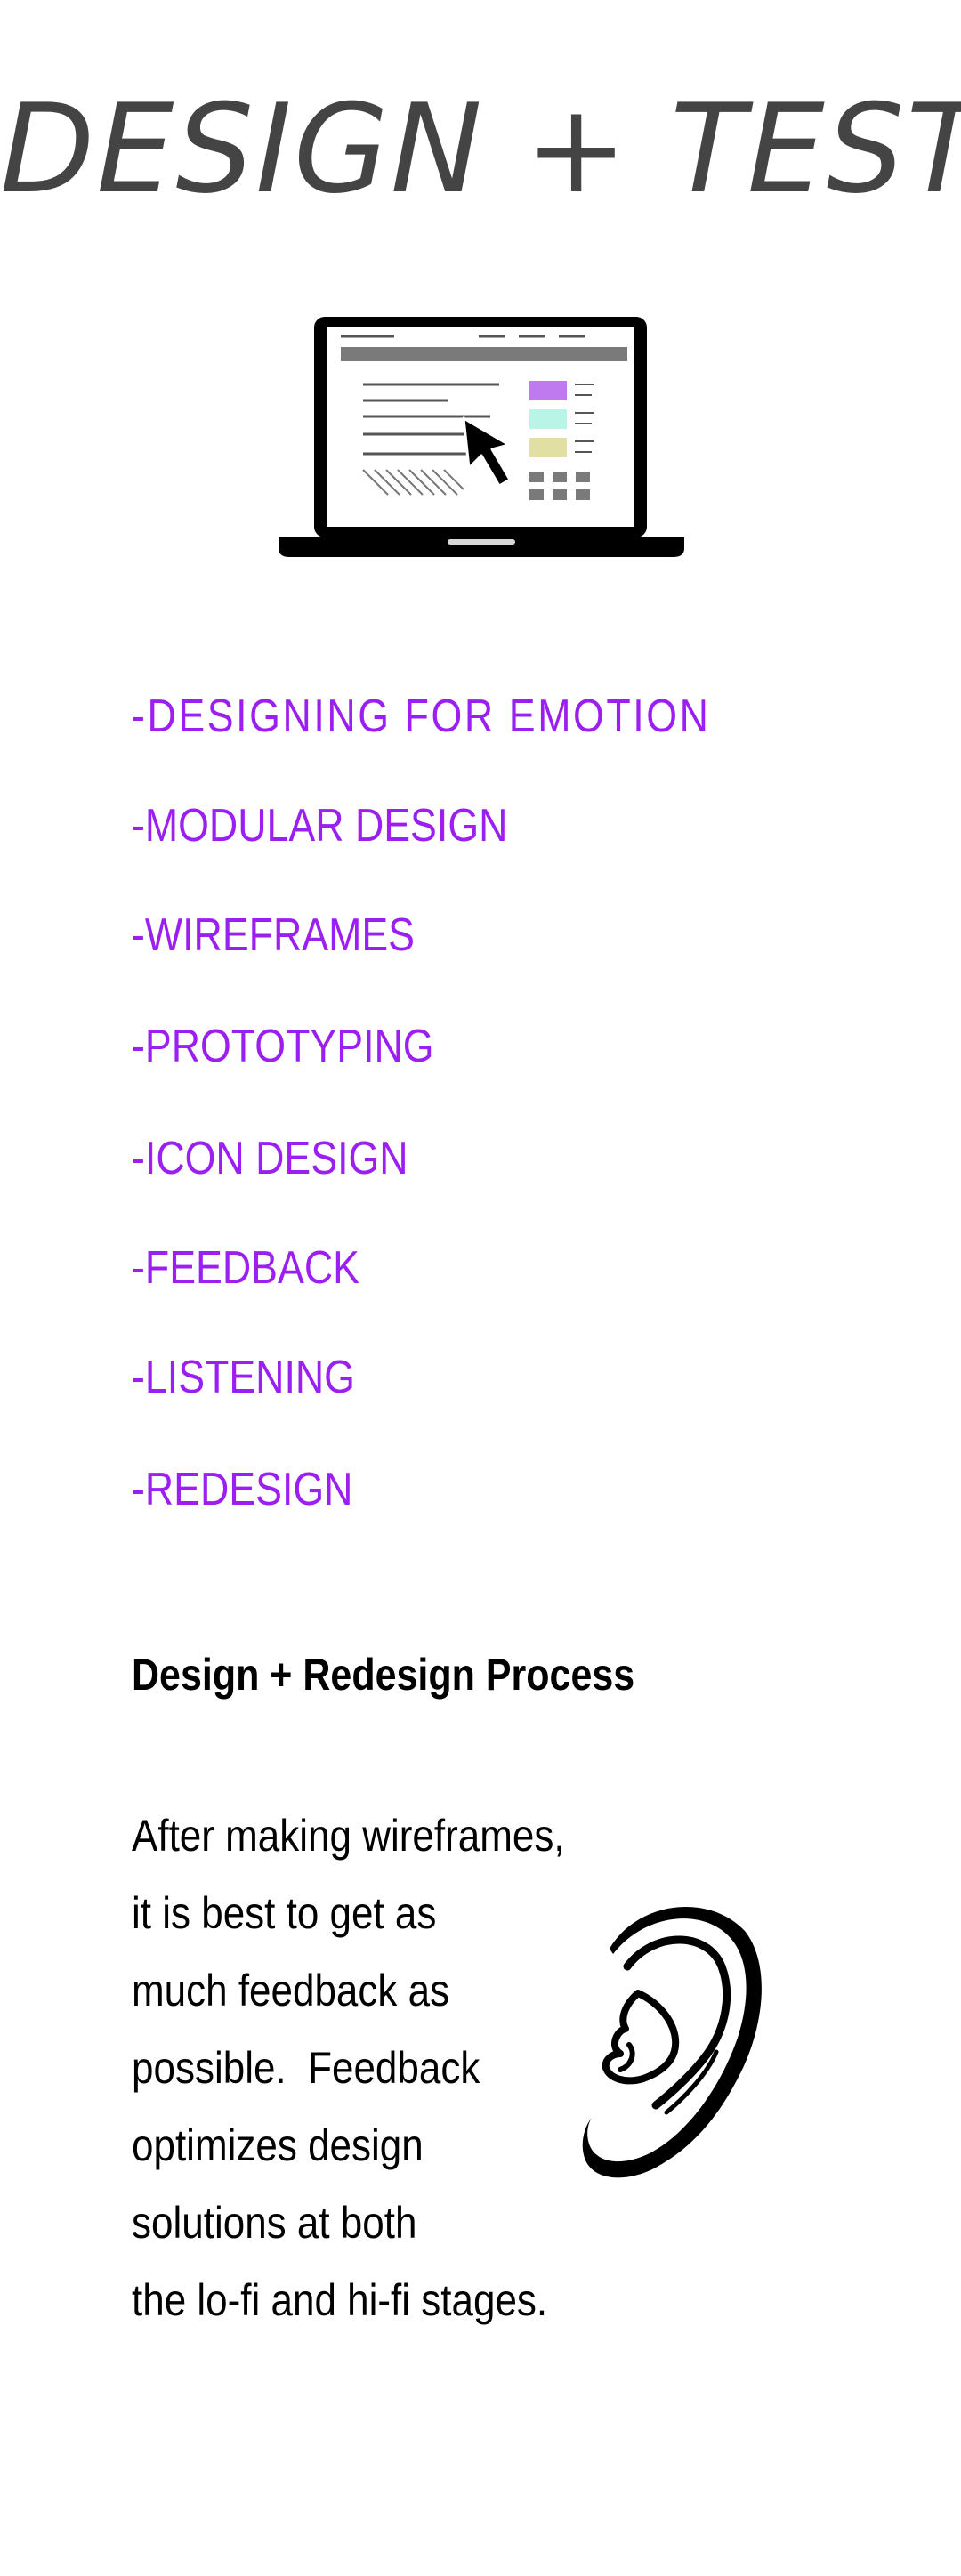 This screenshot has height=2576, width=961. What do you see at coordinates (278, 2145) in the screenshot?
I see `body-line: optimizes design` at bounding box center [278, 2145].